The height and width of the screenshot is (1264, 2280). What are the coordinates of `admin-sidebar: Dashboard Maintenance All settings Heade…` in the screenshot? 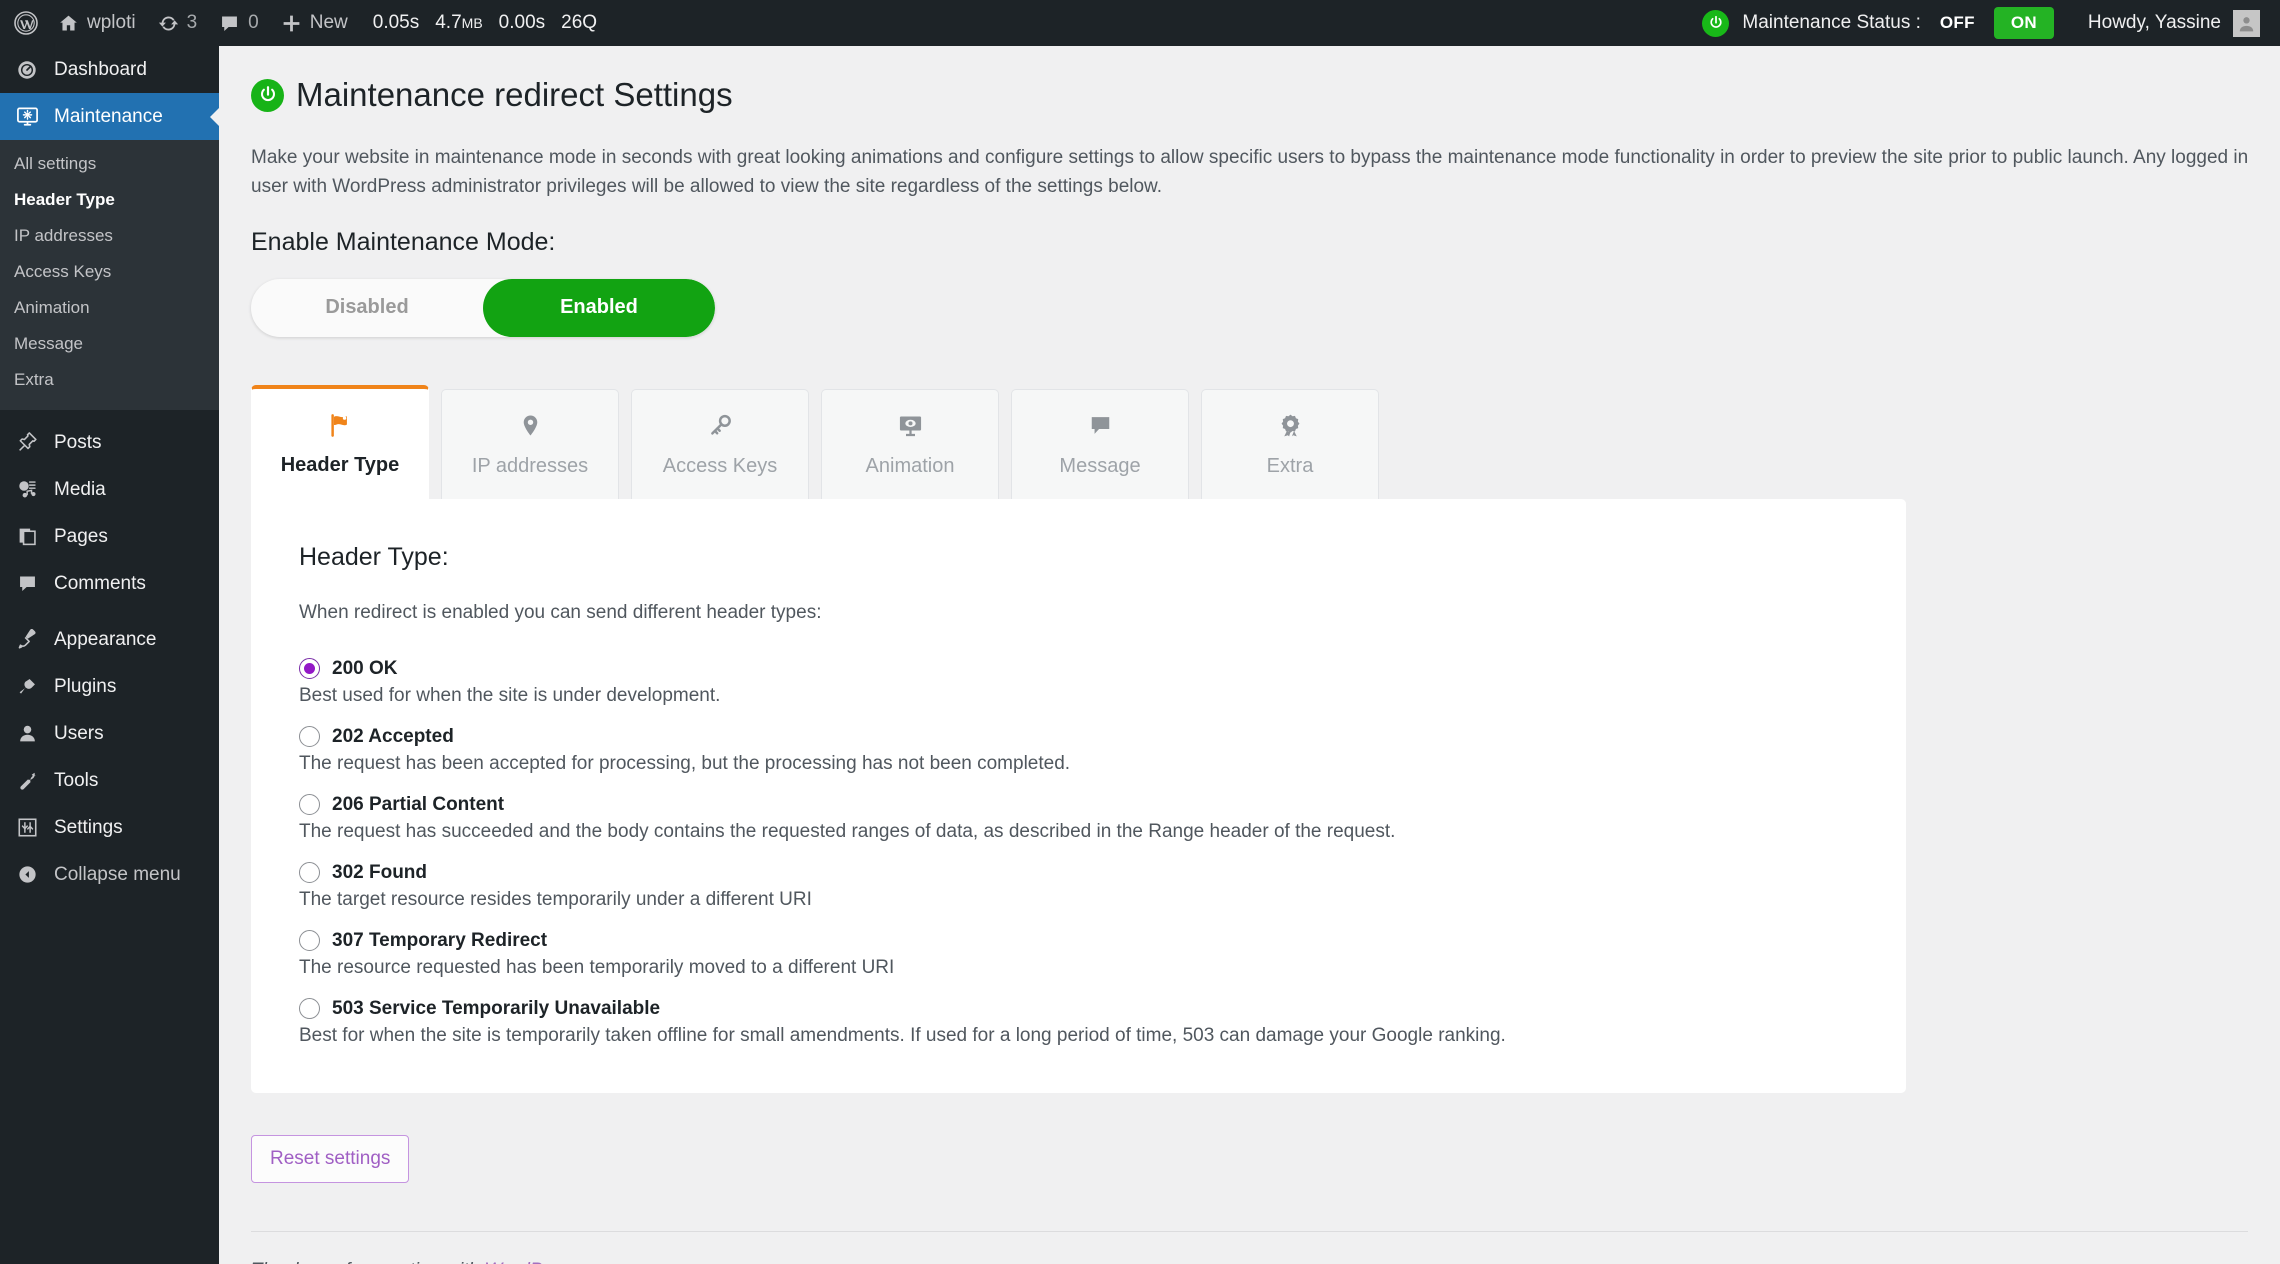 It's located at (109, 655).